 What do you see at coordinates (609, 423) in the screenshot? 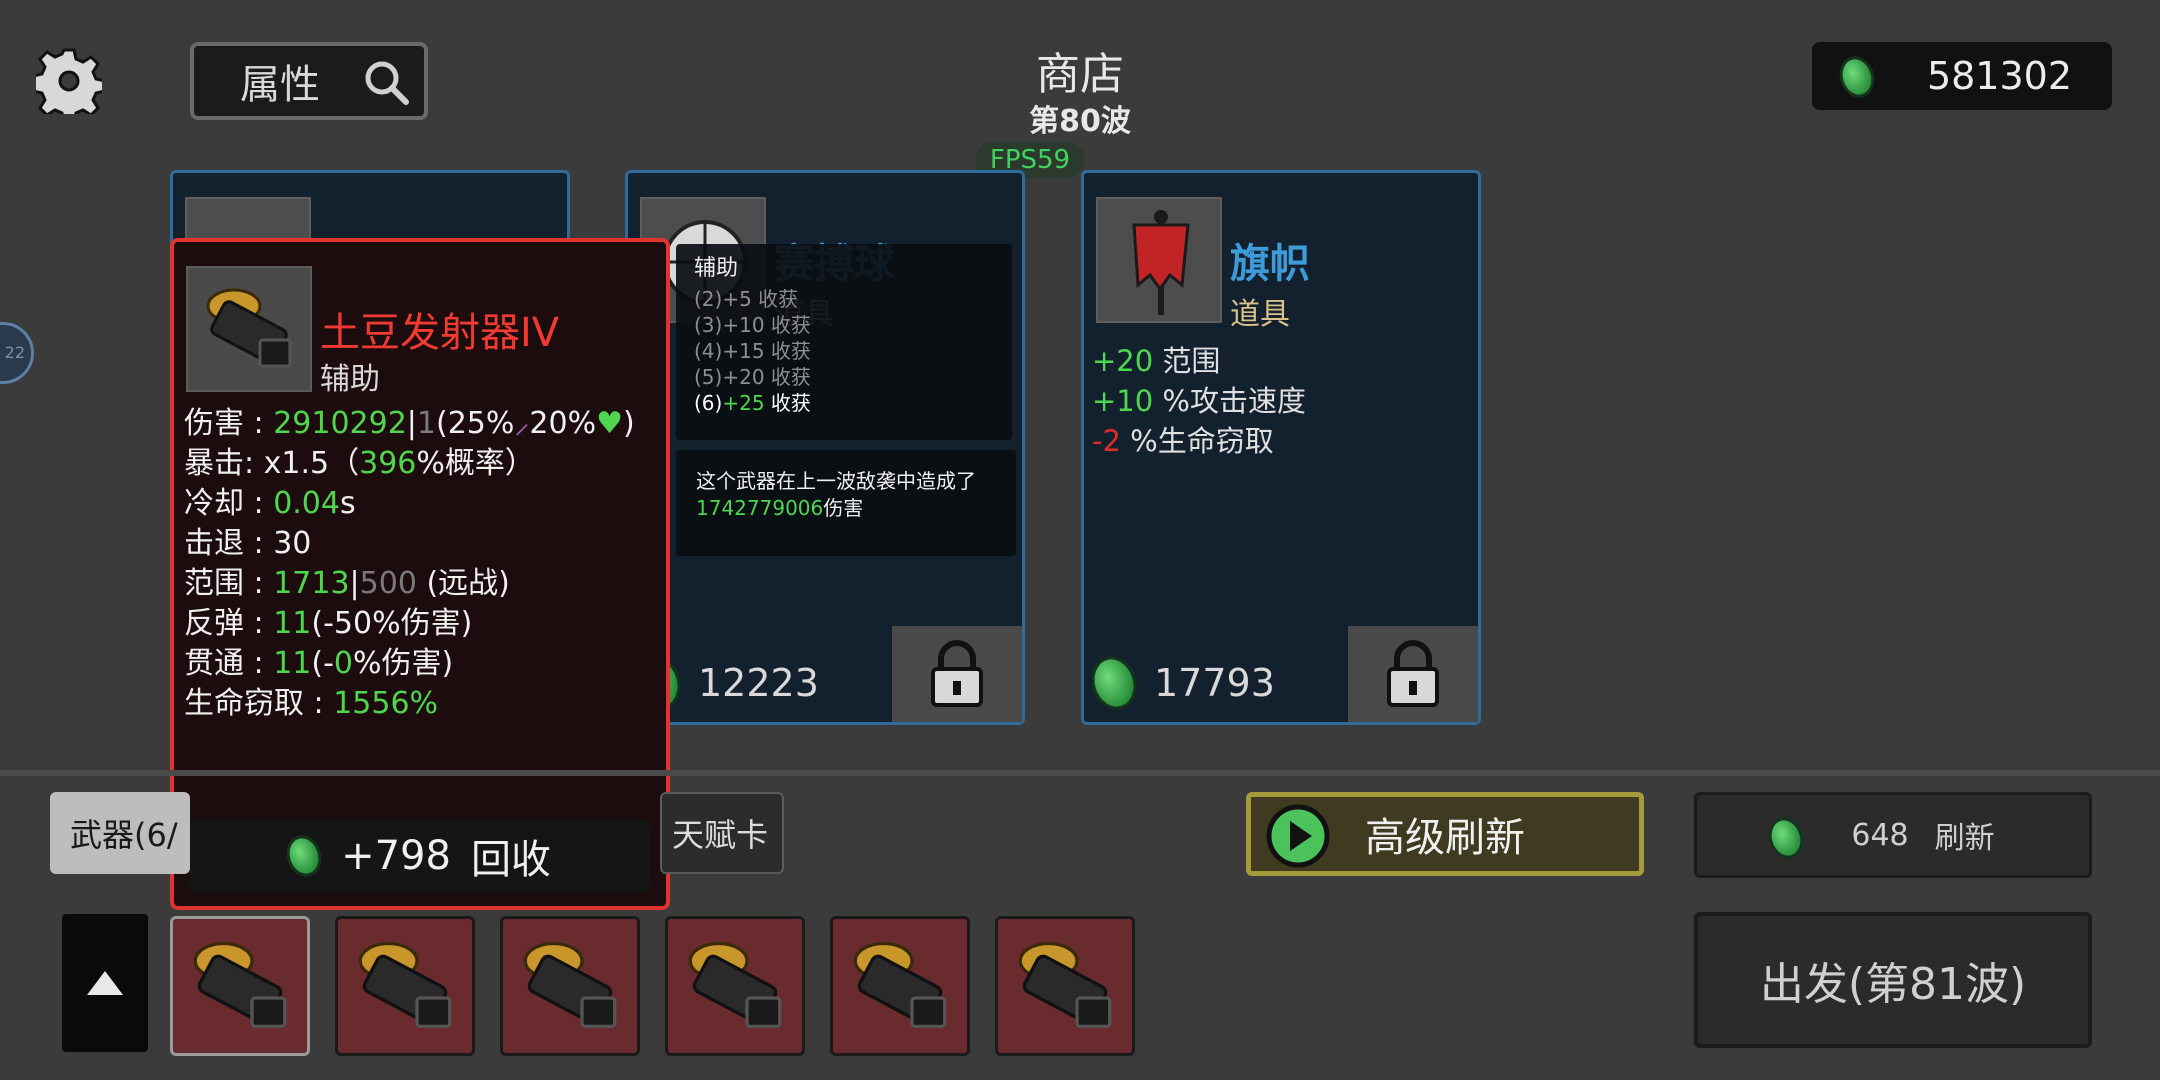
I see `heart-icon: ♥` at bounding box center [609, 423].